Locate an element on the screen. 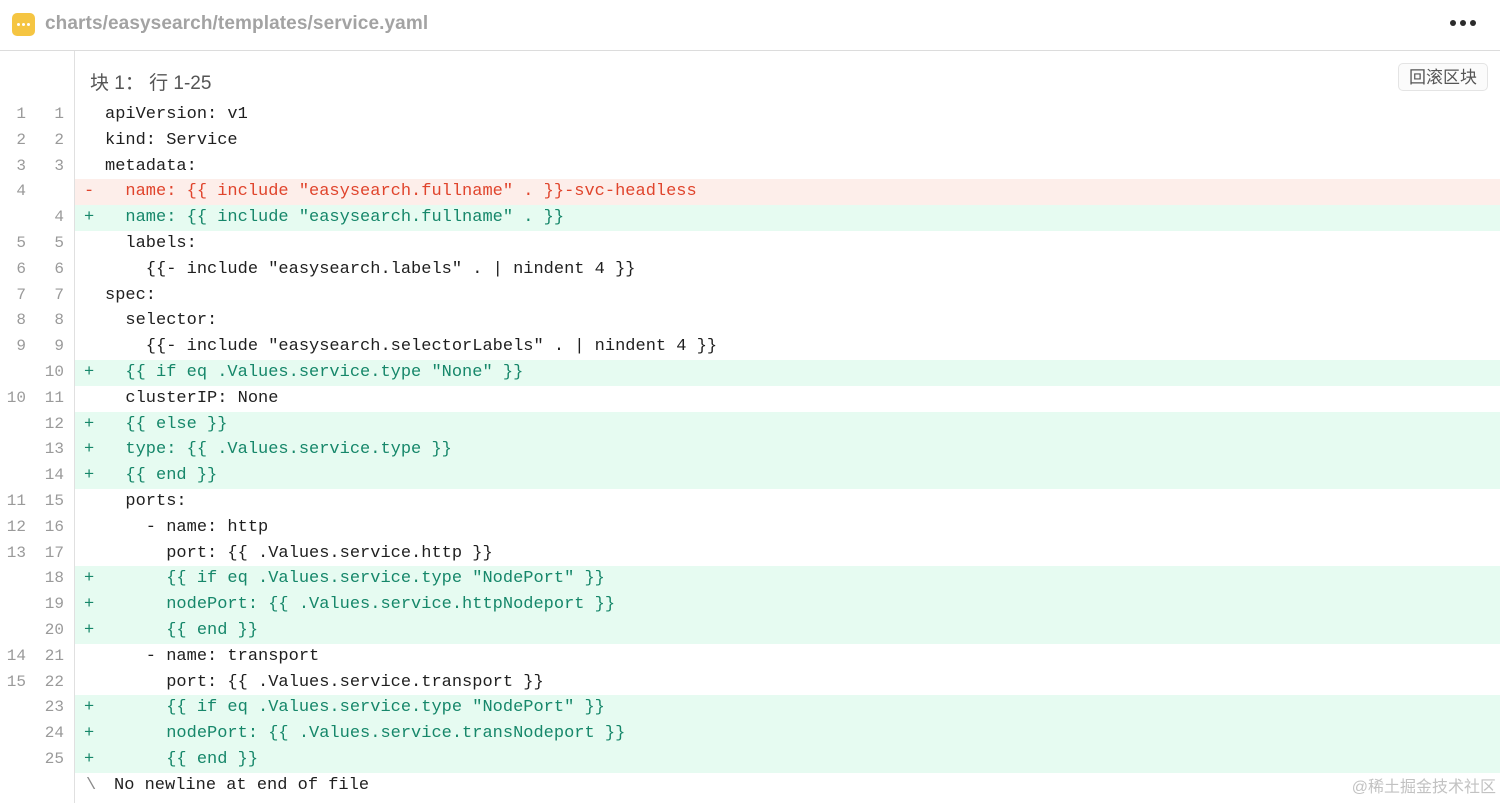 This screenshot has width=1500, height=803. context-line: 12 16 - name: http is located at coordinates (750, 528).